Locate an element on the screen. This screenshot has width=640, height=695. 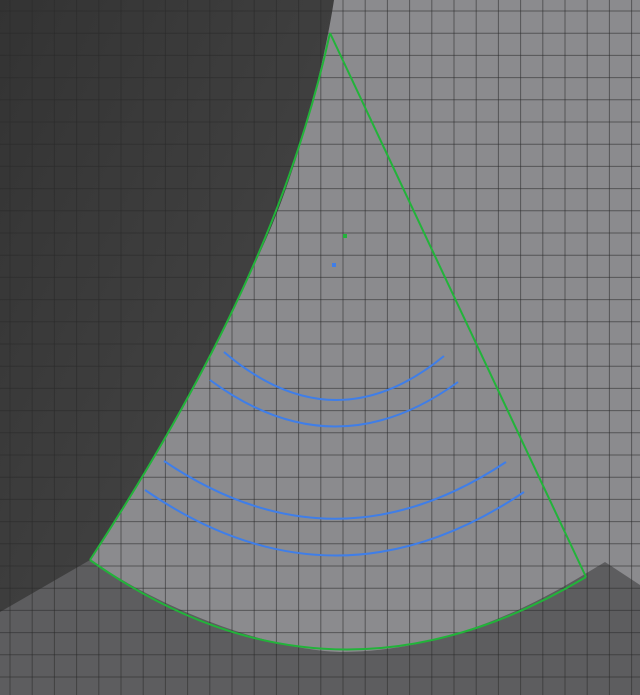
pivot-point is located at coordinates (345, 236).